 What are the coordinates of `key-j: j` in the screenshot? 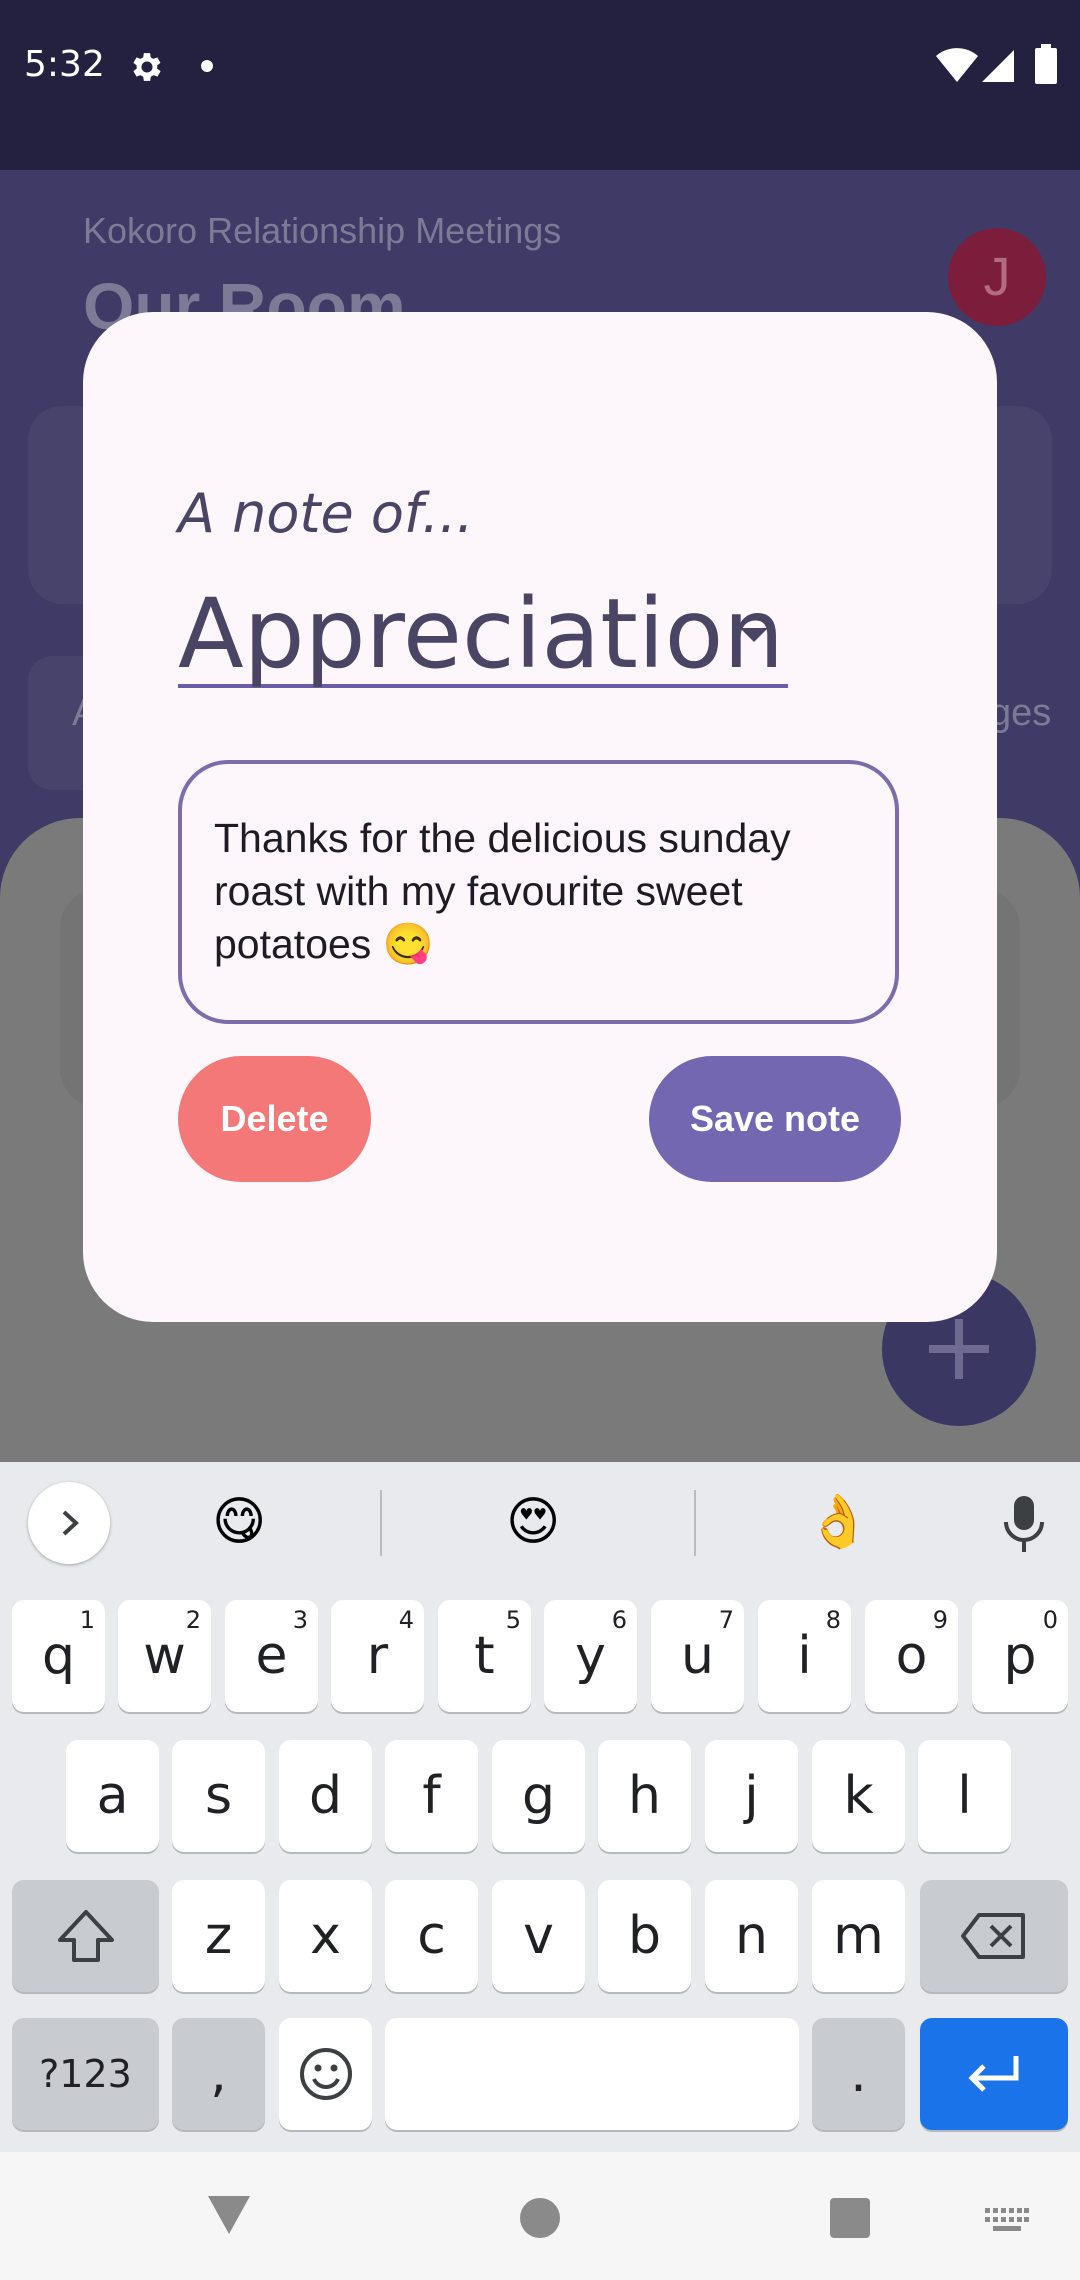 It's located at (751, 1796).